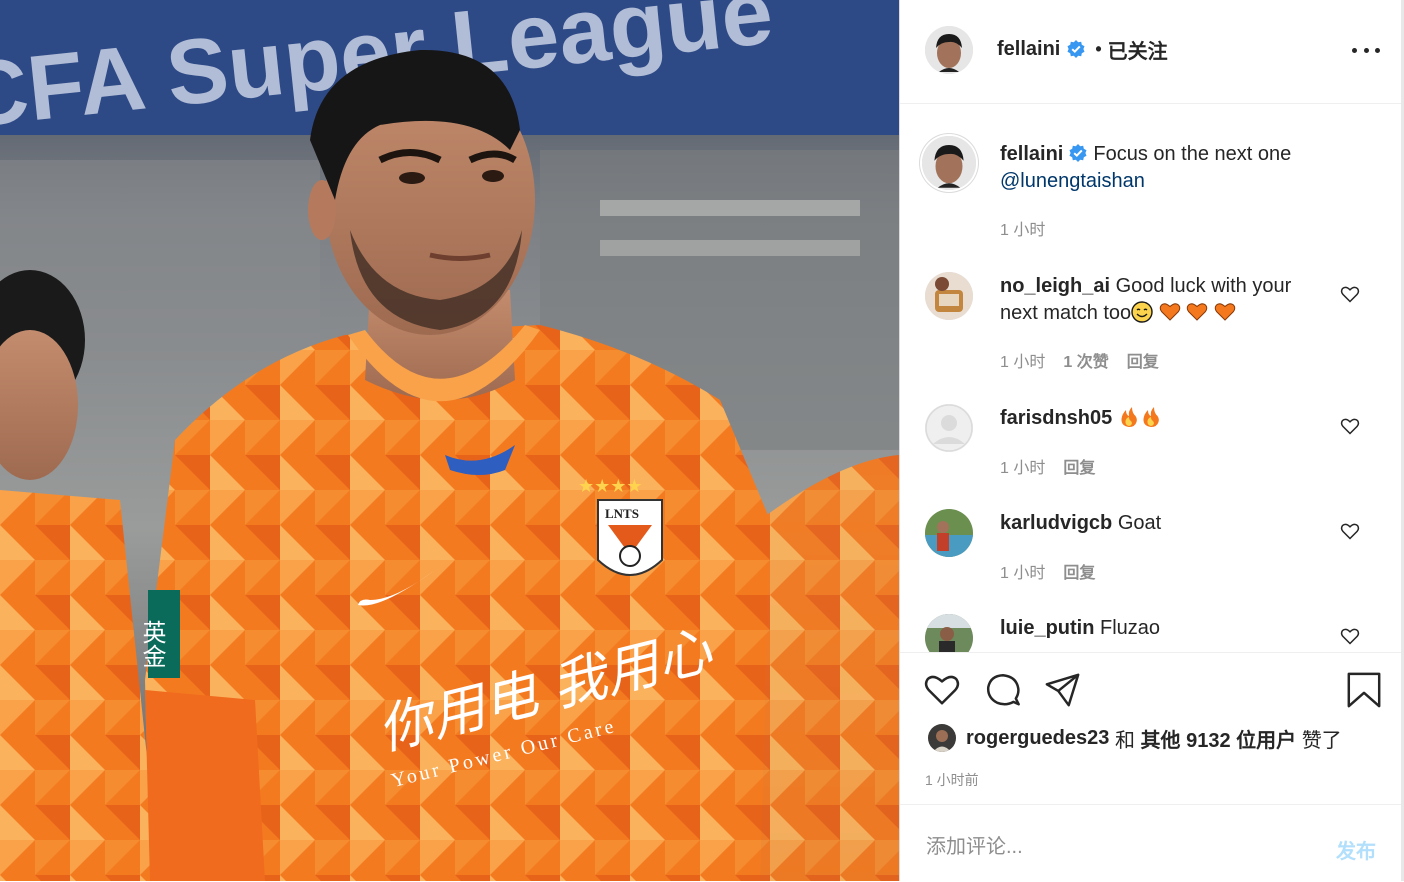  I want to click on comment-text: Fluzao, so click(1130, 628).